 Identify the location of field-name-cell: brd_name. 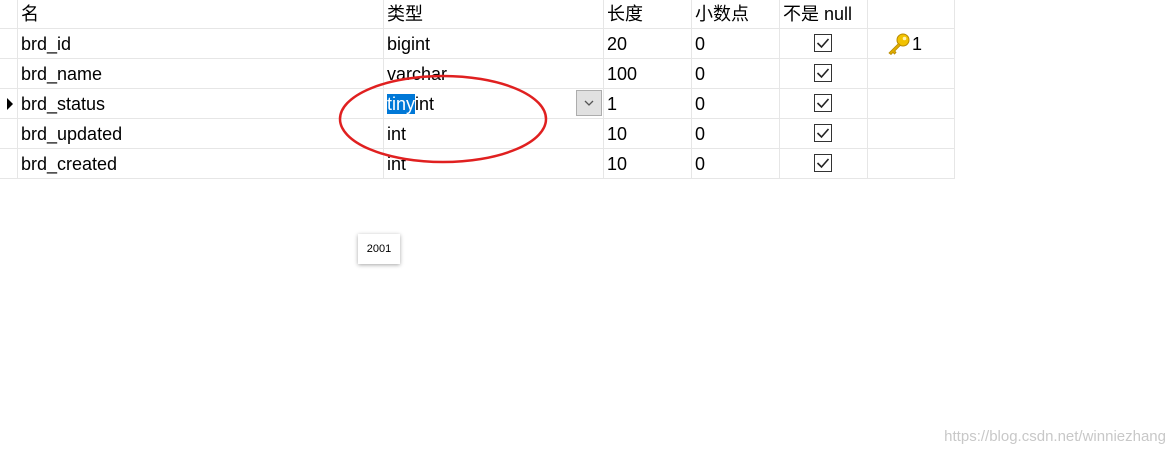
(200, 73).